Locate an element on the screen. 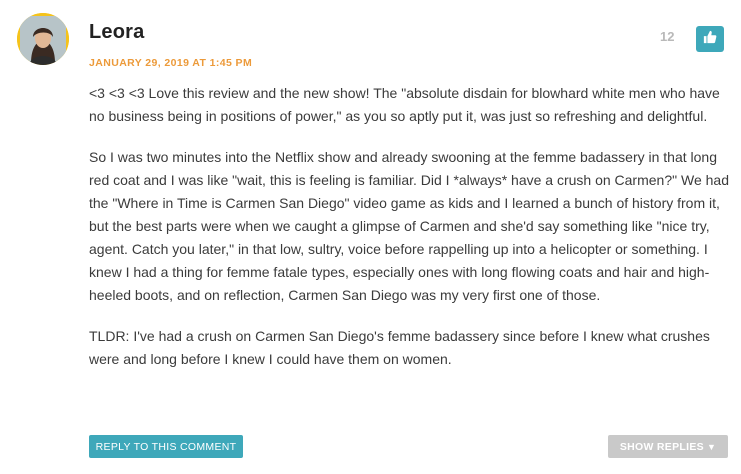 This screenshot has width=741, height=474. like-count: 12 is located at coordinates (667, 36).